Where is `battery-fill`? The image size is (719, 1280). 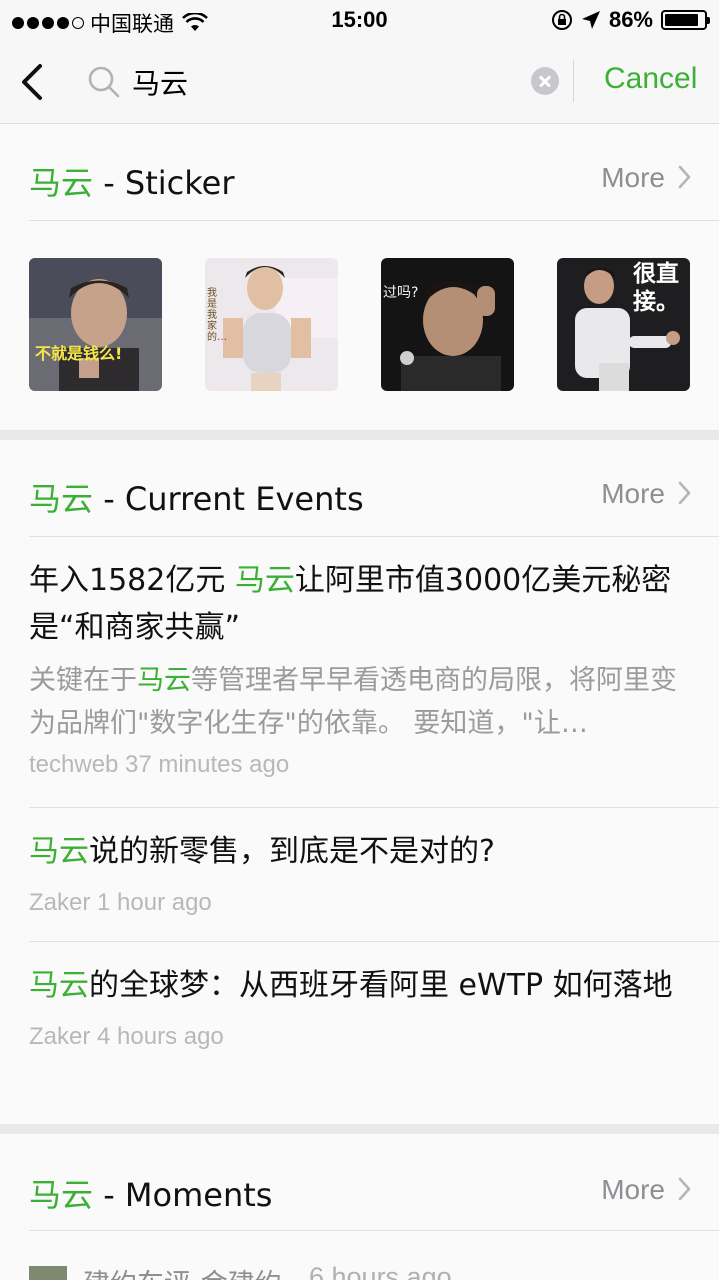 battery-fill is located at coordinates (681, 20).